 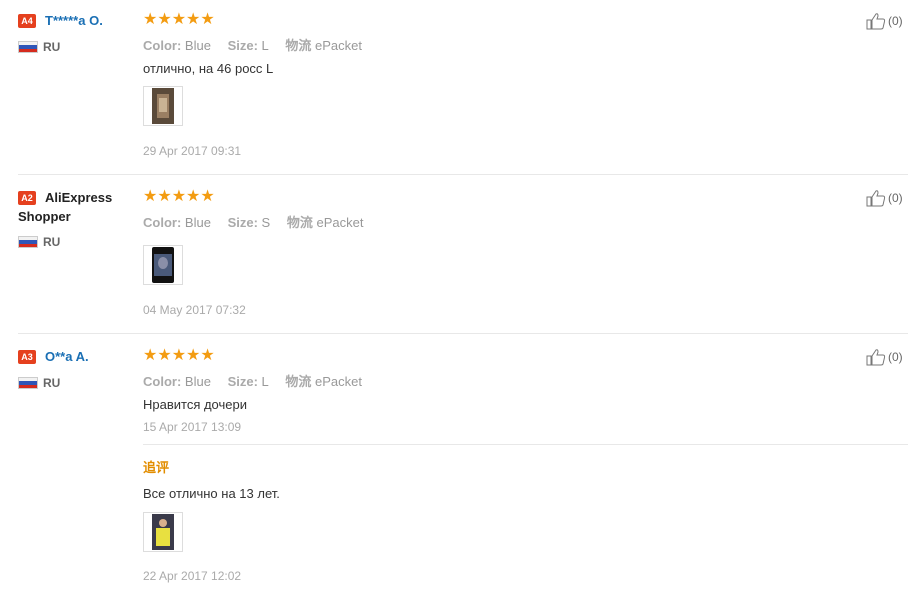 I want to click on review-date: 29 Apr 2017 09:31, so click(x=192, y=151).